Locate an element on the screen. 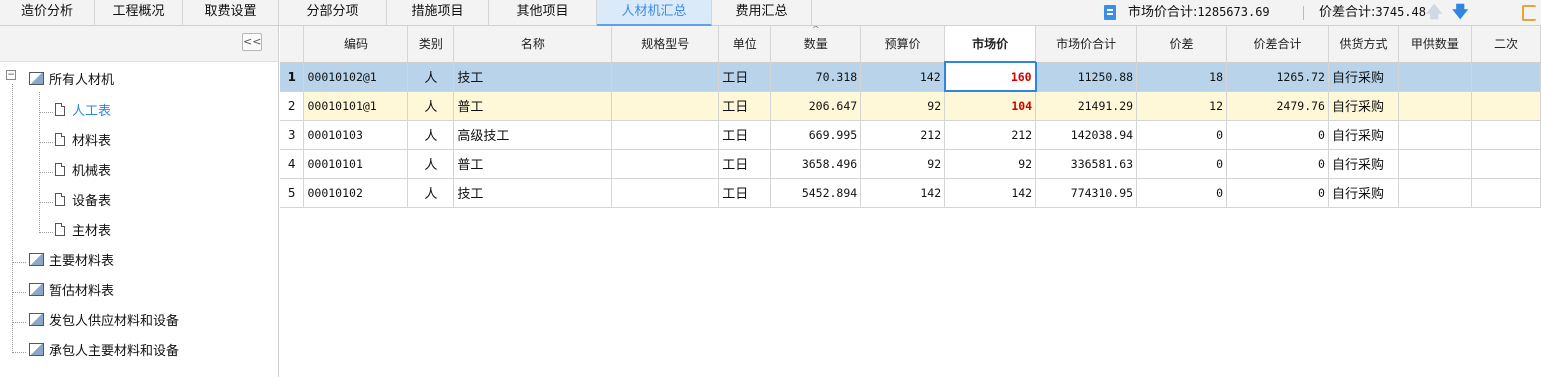  cell-market-total: 142038.94 is located at coordinates (1086, 135).